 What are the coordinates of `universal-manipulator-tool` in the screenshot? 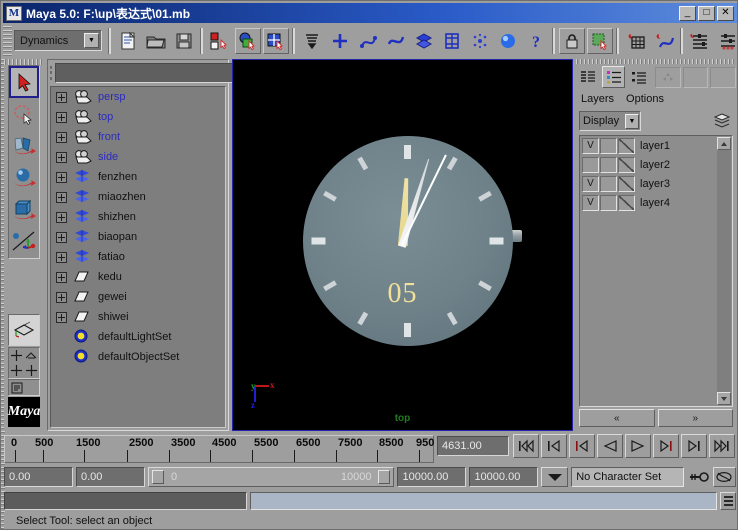 It's located at (24, 242).